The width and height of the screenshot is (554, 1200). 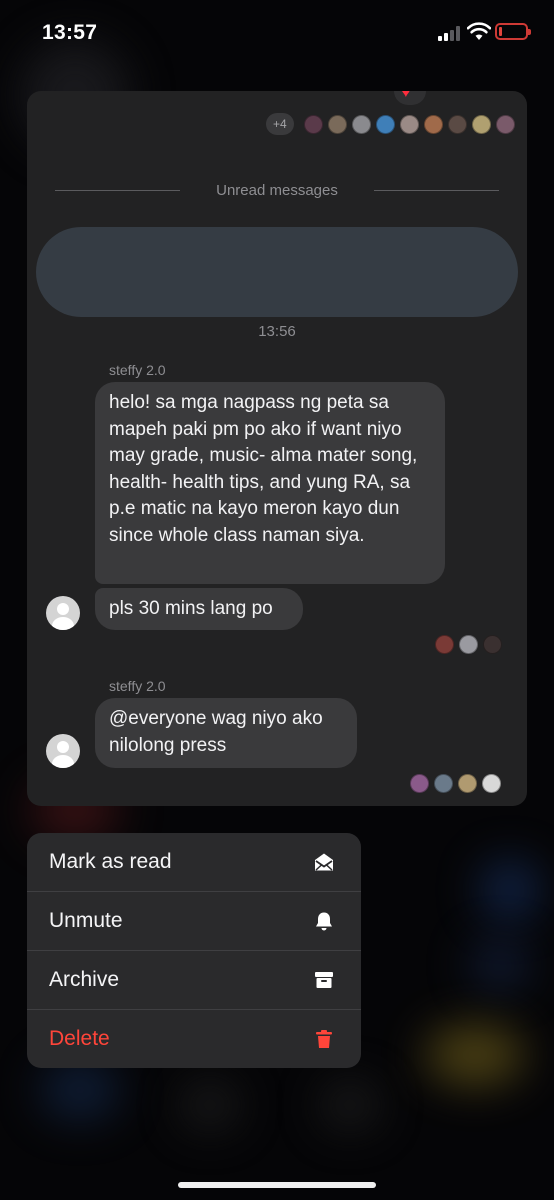 I want to click on menu-item-label: Unmute, so click(x=86, y=920).